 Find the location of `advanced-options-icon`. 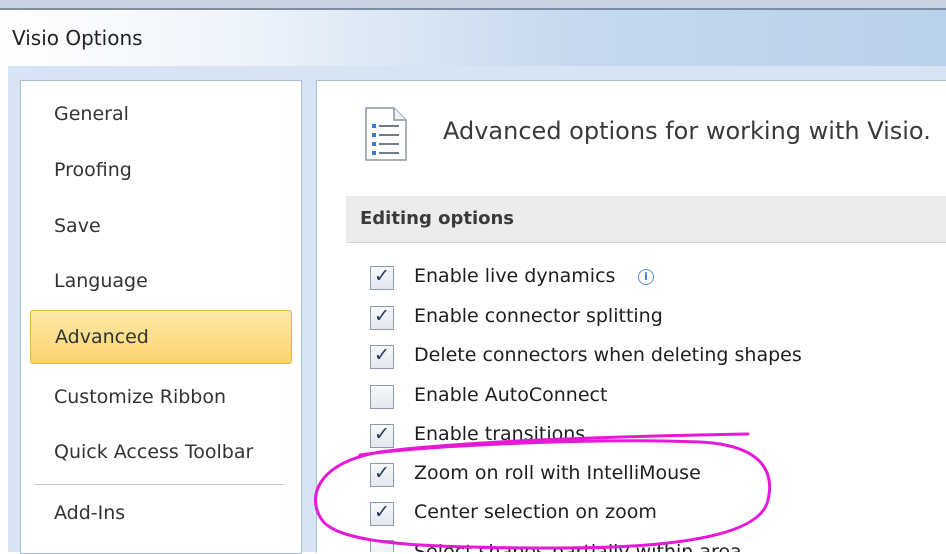

advanced-options-icon is located at coordinates (386, 134).